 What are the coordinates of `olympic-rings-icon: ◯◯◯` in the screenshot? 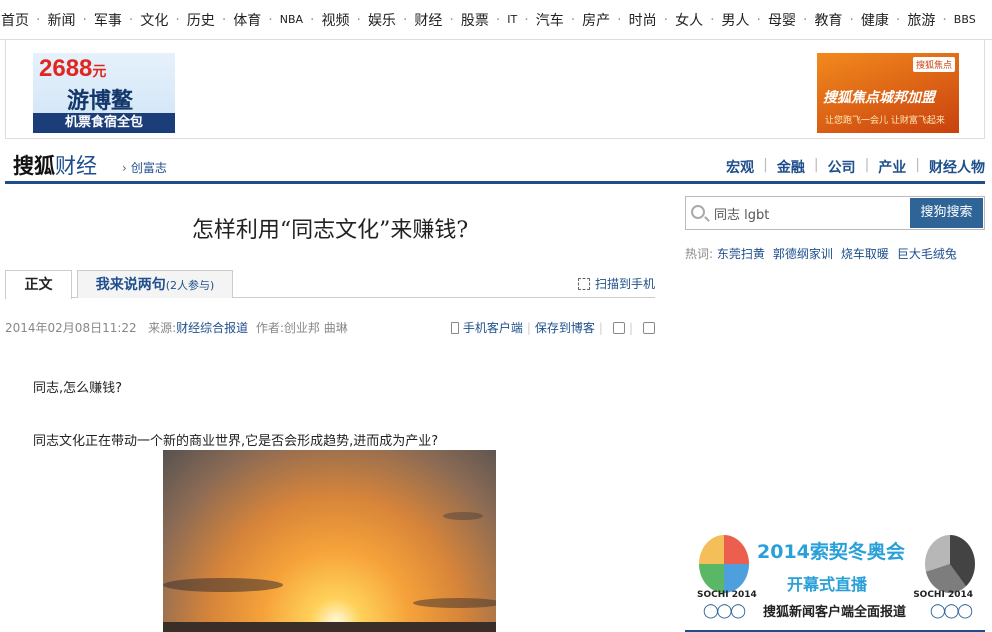 It's located at (951, 611).